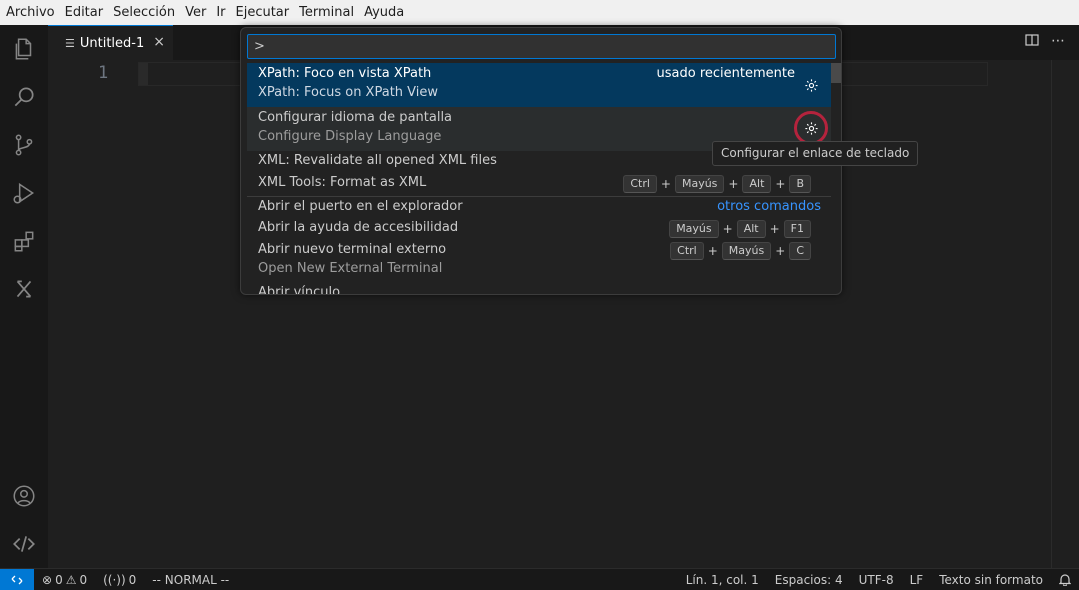 The image size is (1079, 590). Describe the element at coordinates (195, 12) in the screenshot. I see `menu-ver: Ver` at that location.